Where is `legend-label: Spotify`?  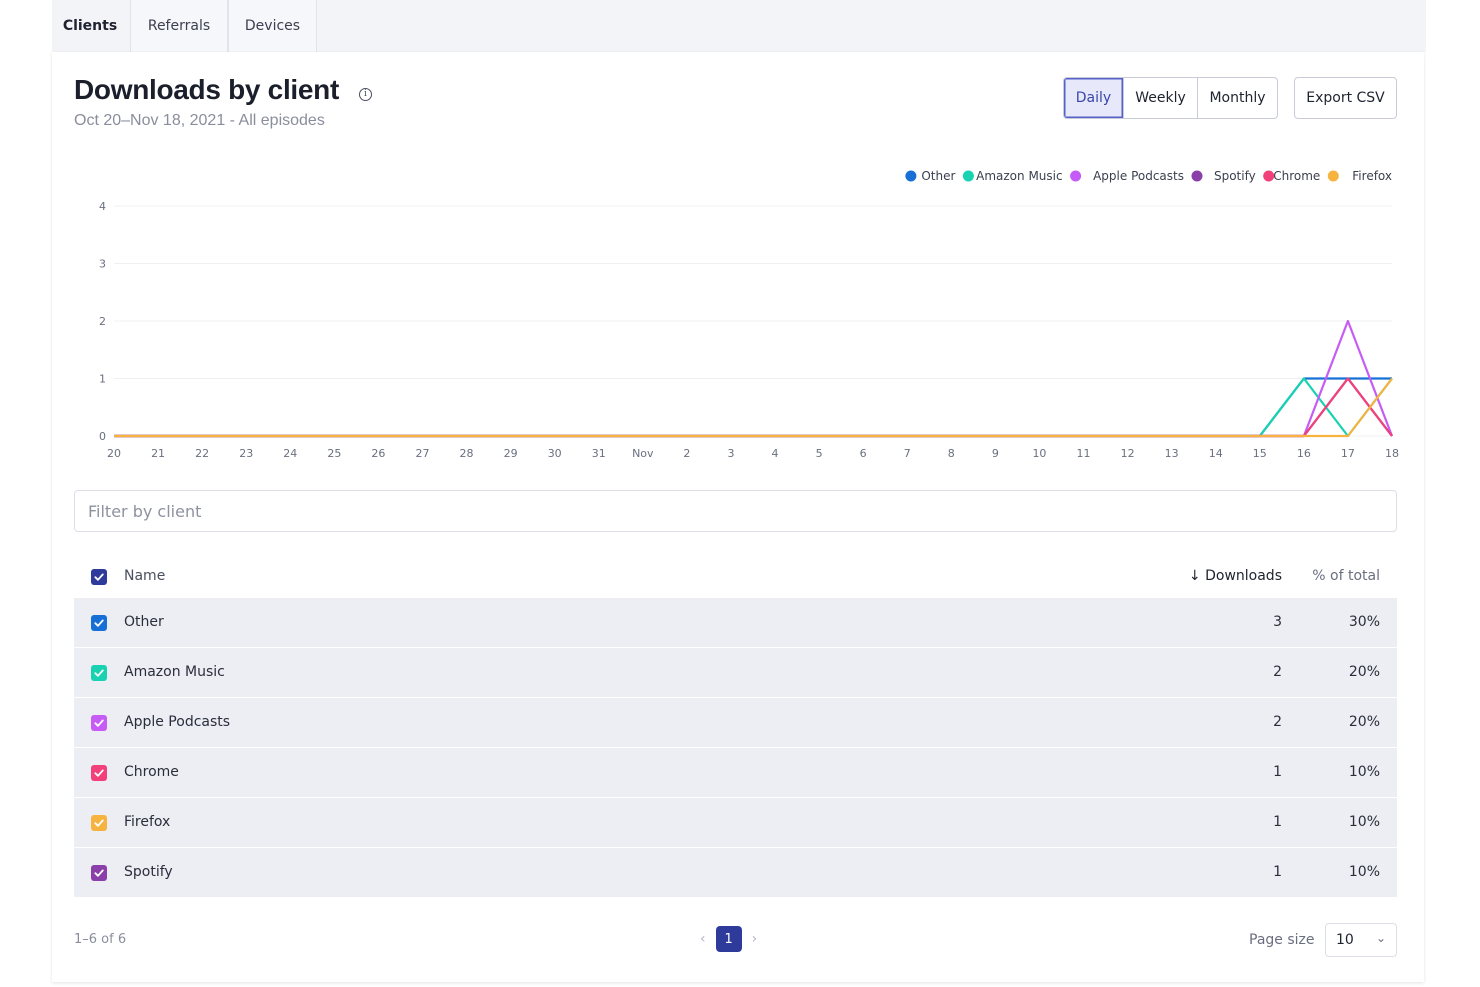 legend-label: Spotify is located at coordinates (1235, 176).